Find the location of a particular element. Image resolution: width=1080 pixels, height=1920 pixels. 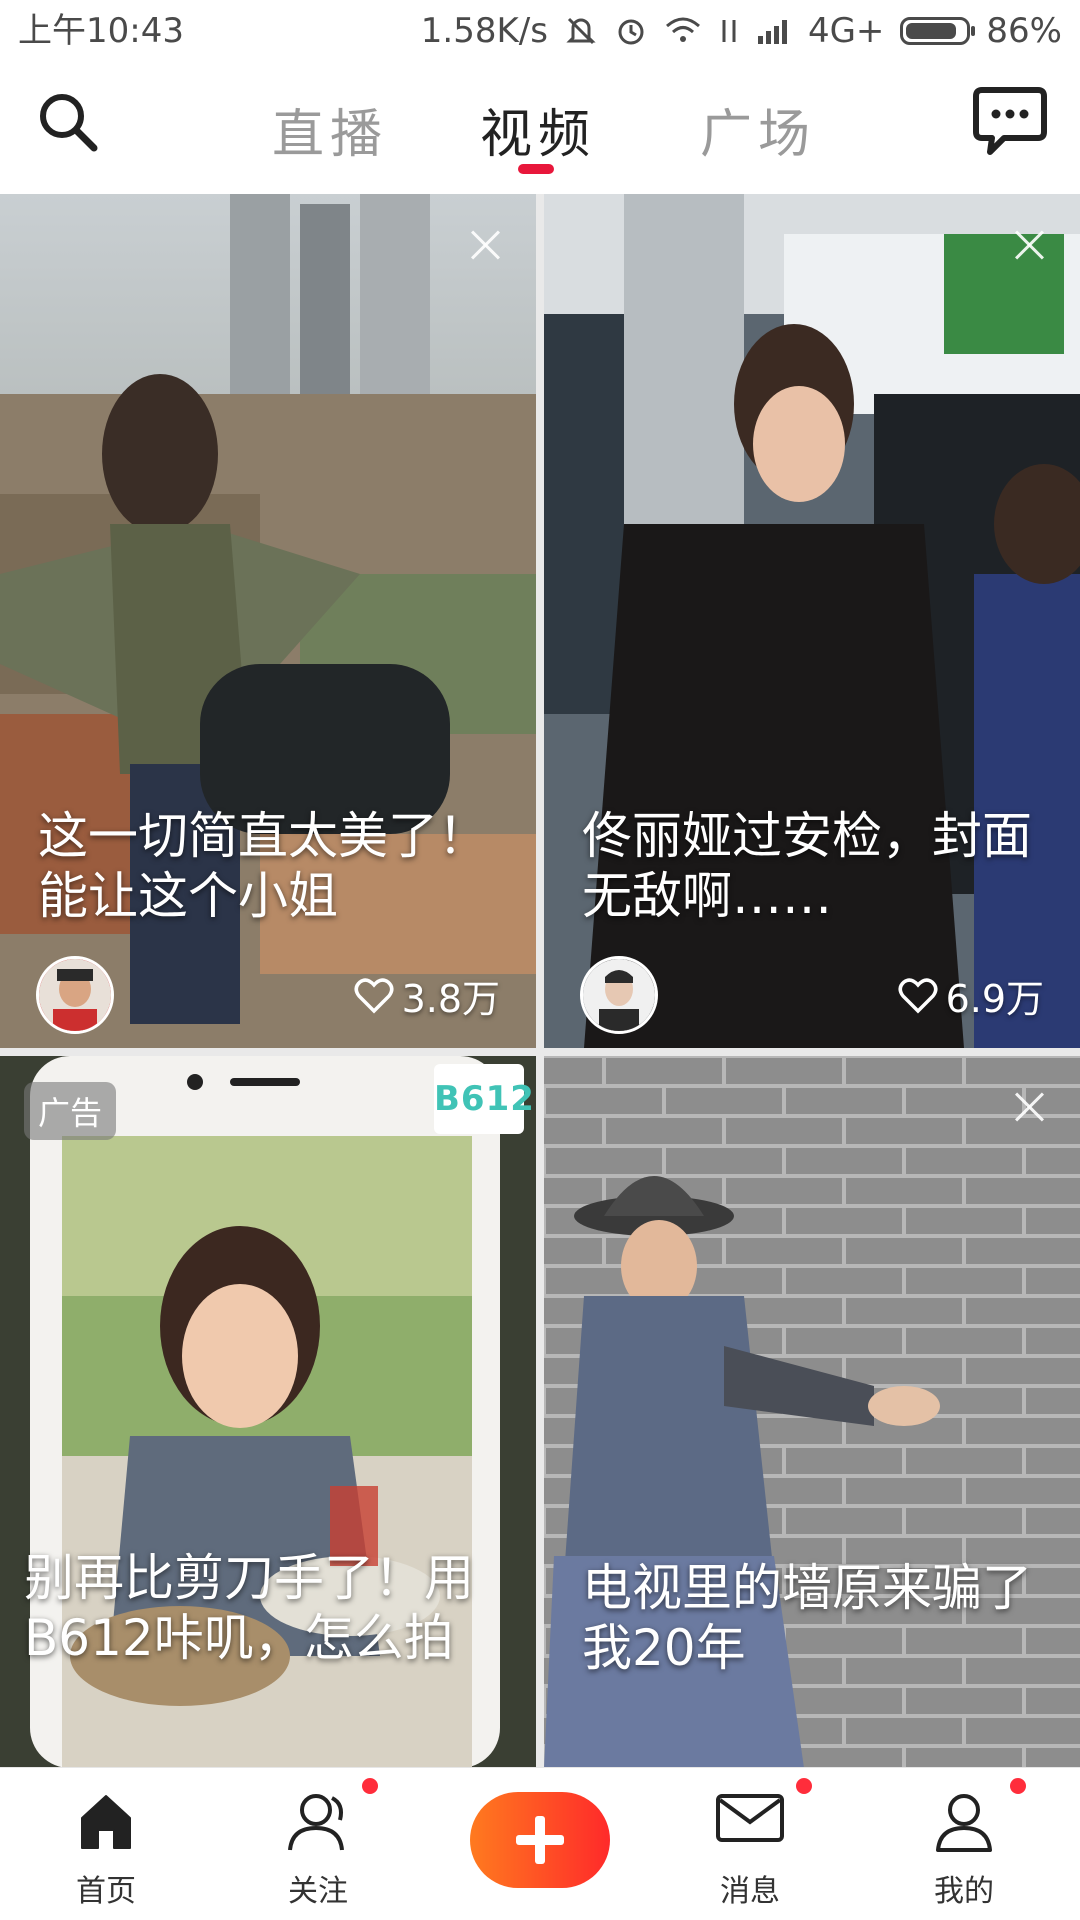

nav-messages: 消息 is located at coordinates (750, 1844).